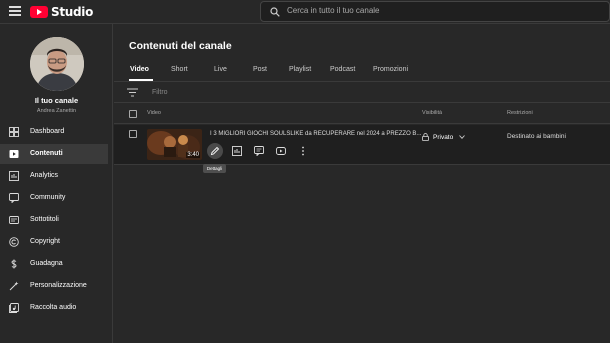 This screenshot has width=610, height=343. Describe the element at coordinates (275, 12) in the screenshot. I see `search-icon` at that location.